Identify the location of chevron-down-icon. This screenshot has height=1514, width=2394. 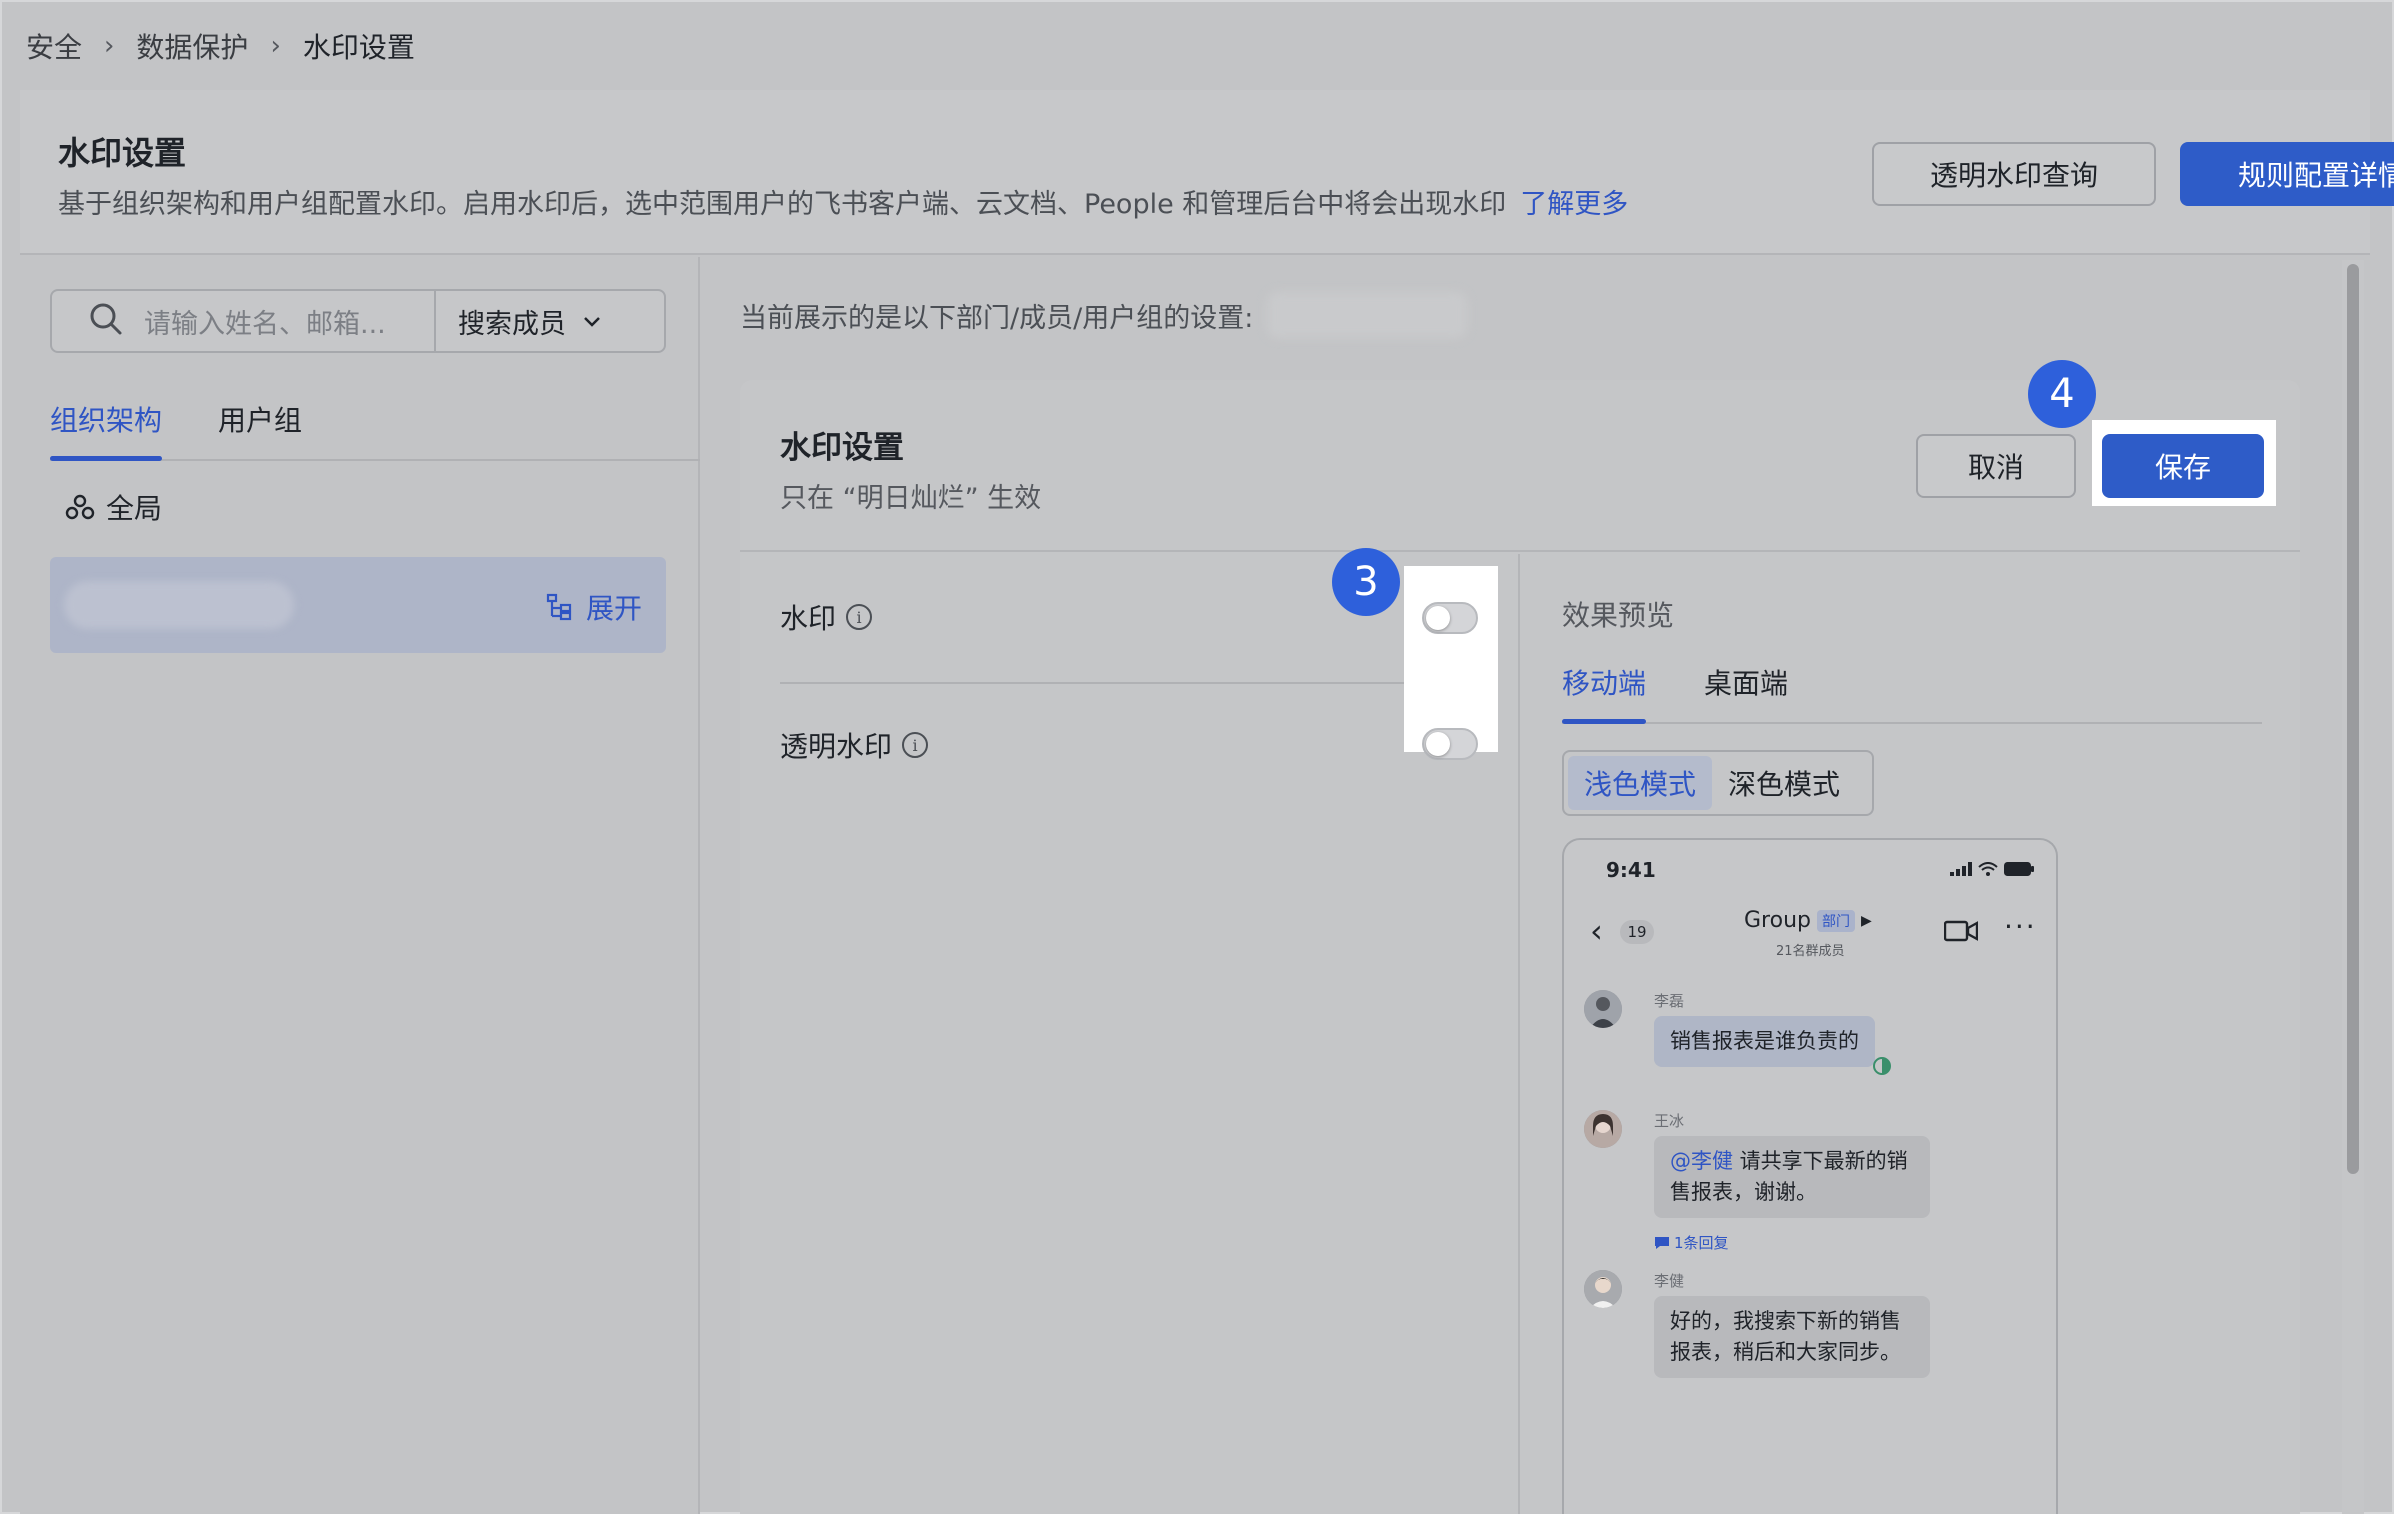
(592, 322).